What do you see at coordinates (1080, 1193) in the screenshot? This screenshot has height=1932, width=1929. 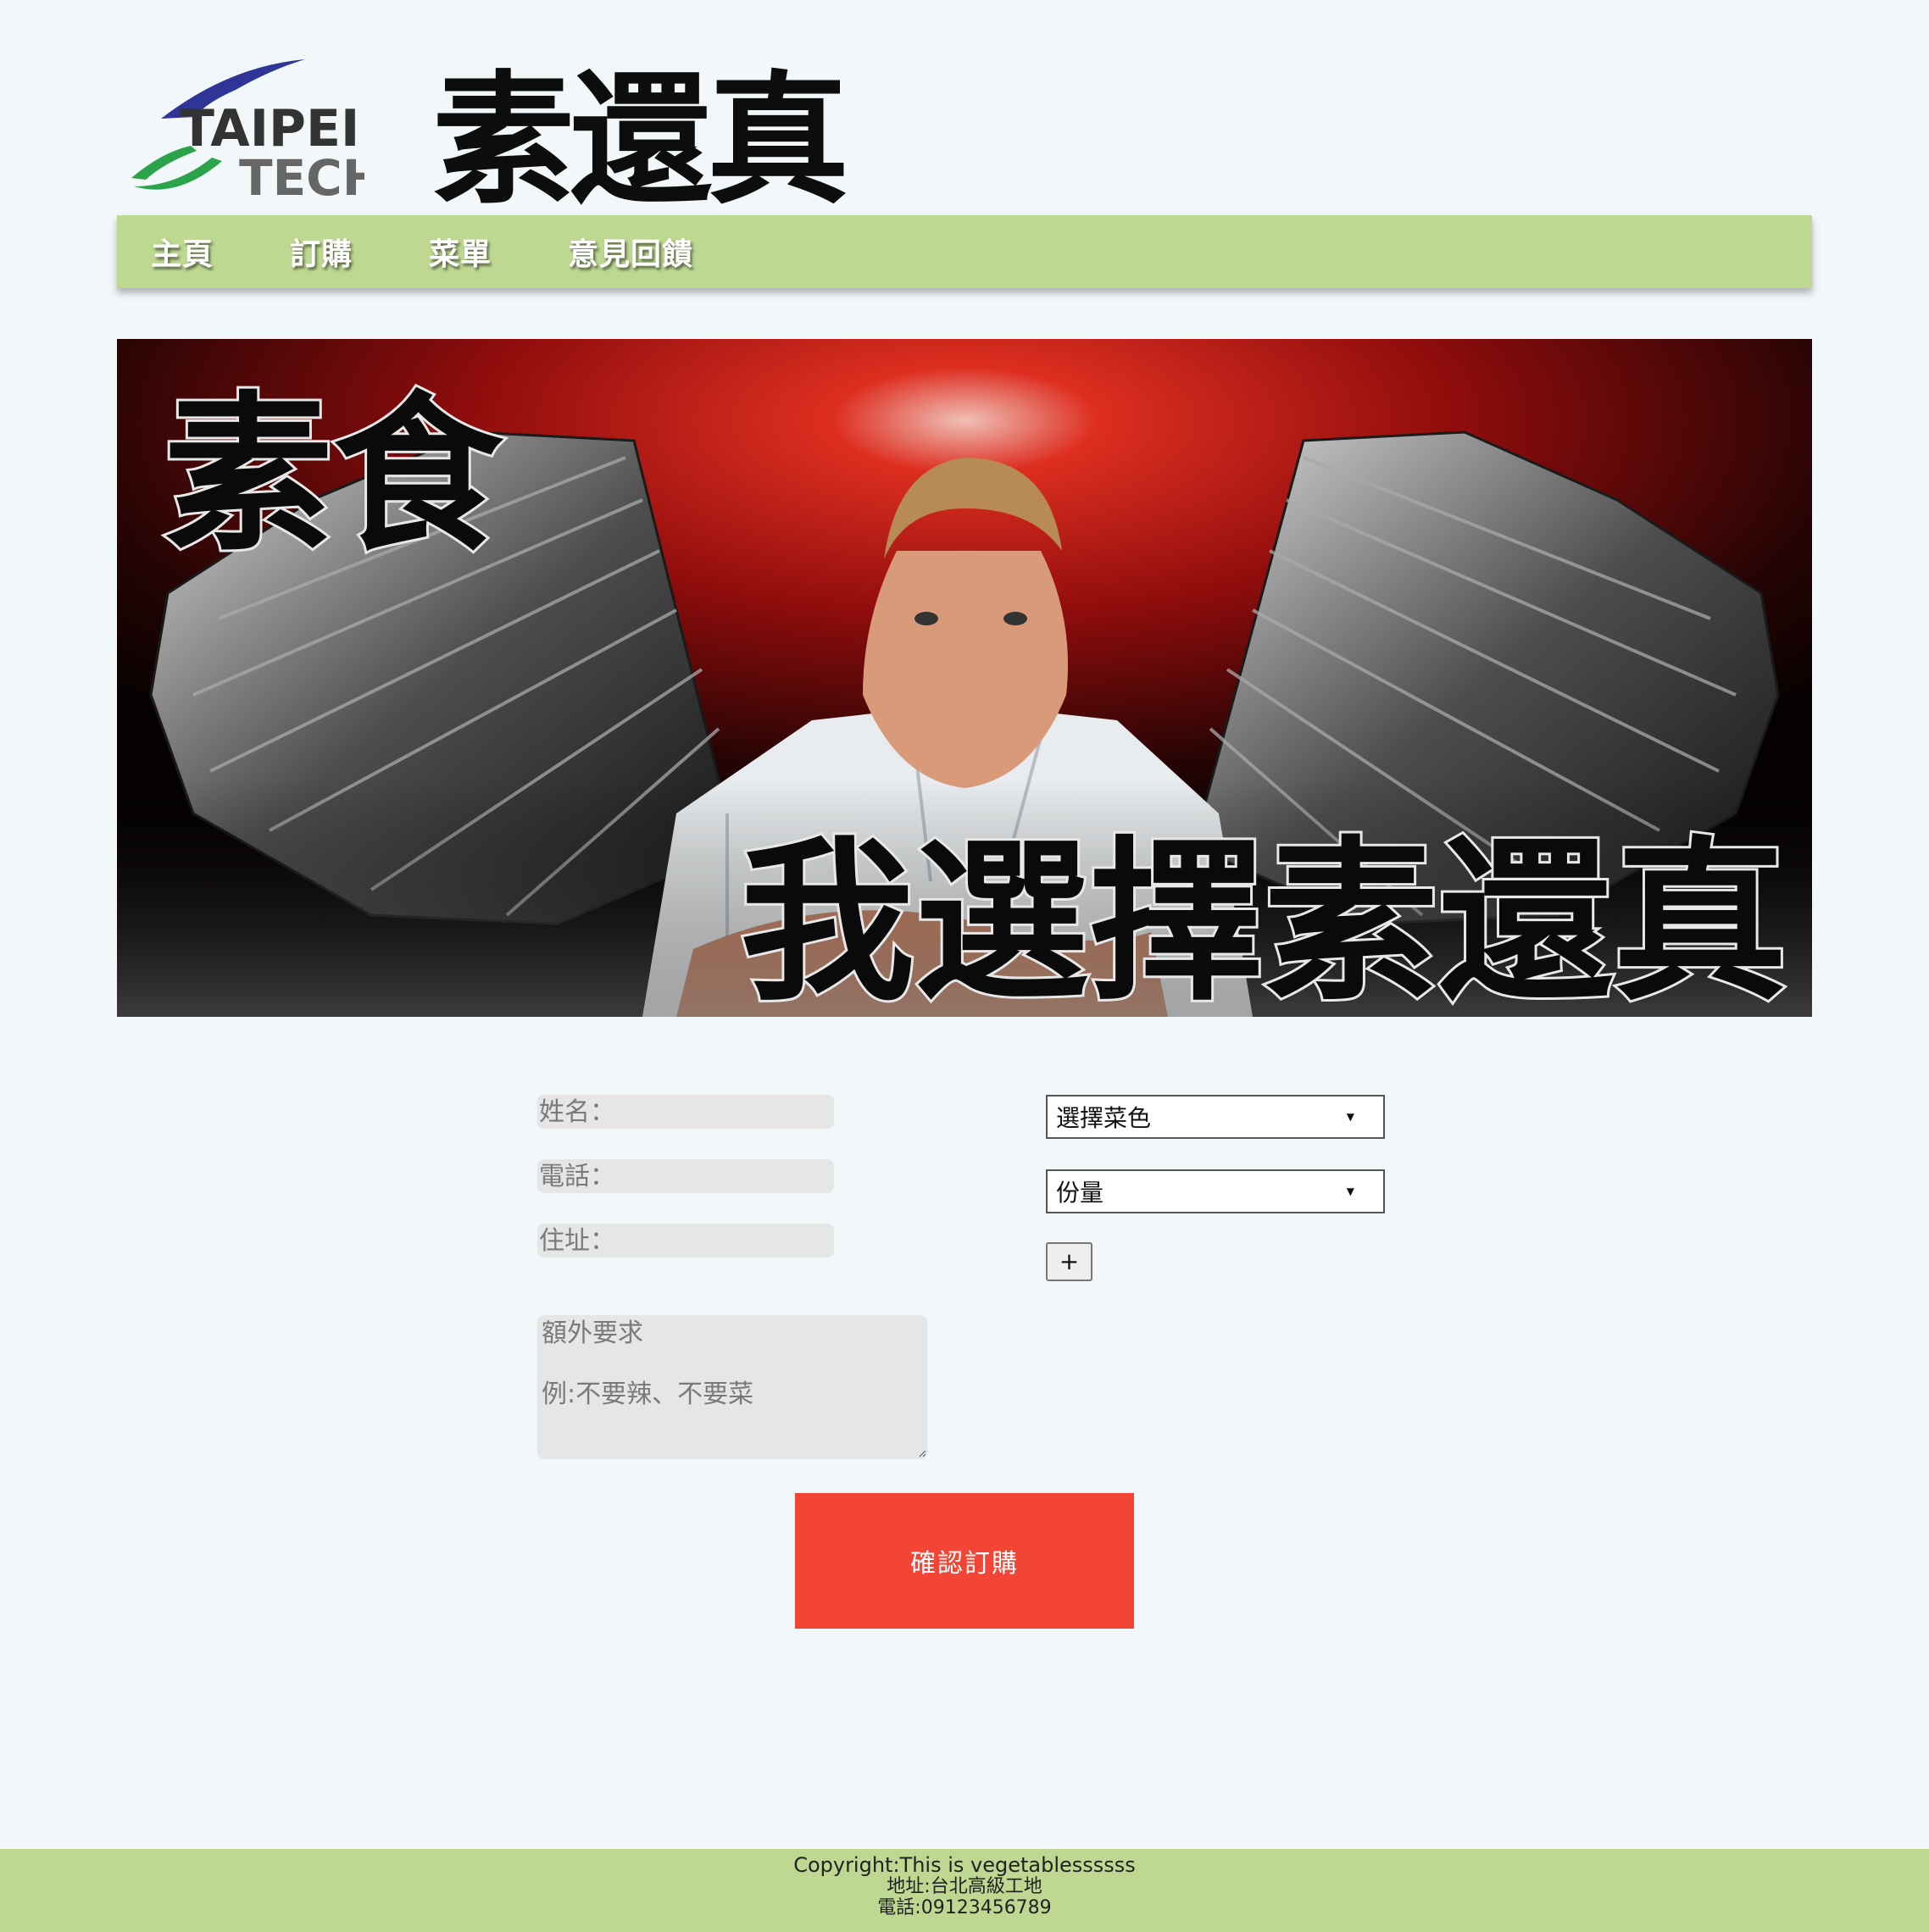 I see `portion-select-value: 份量` at bounding box center [1080, 1193].